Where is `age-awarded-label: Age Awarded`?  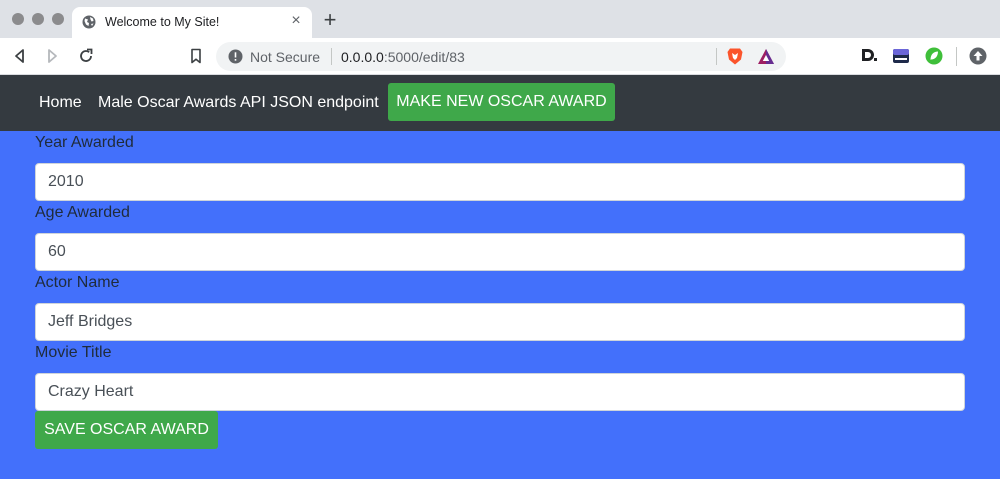
age-awarded-label: Age Awarded is located at coordinates (82, 212).